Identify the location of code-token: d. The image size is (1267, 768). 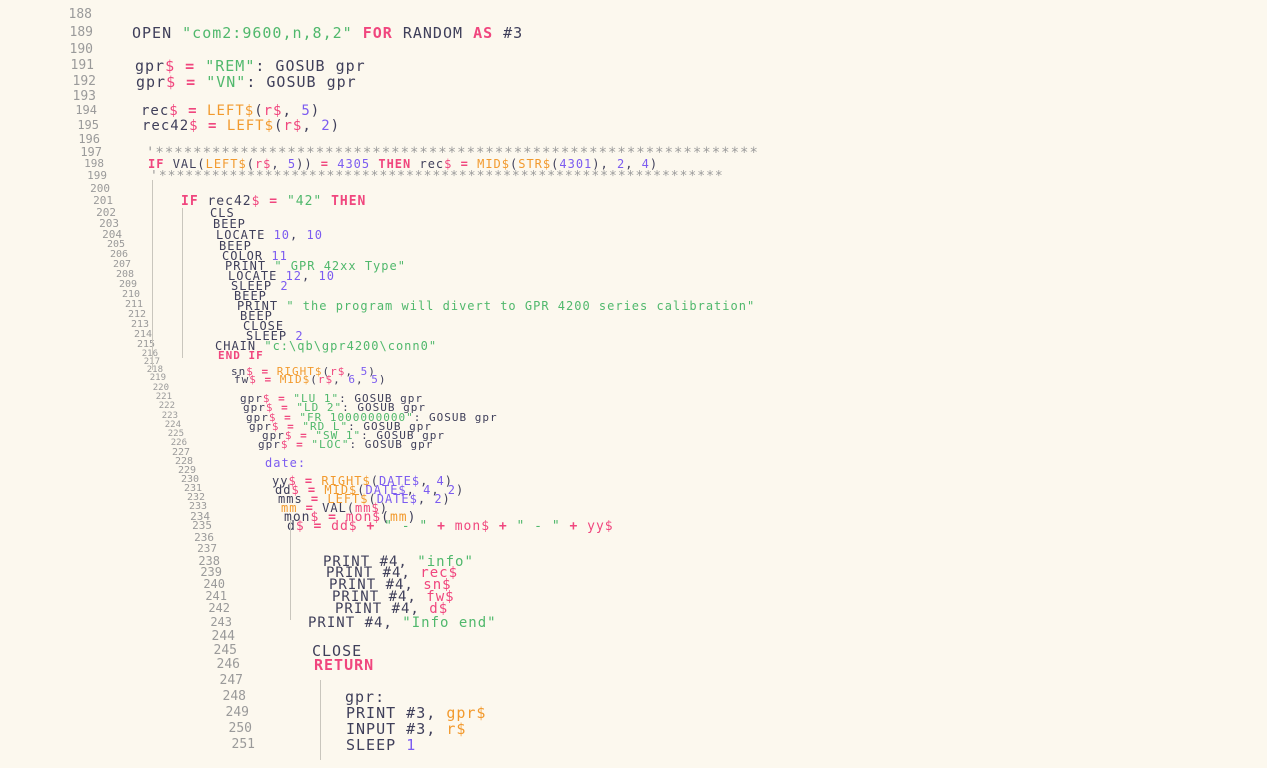
(291, 526).